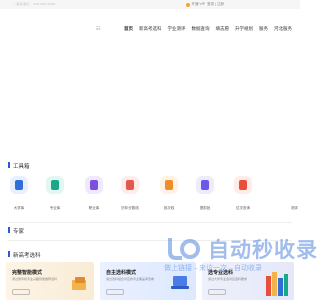  What do you see at coordinates (223, 29) in the screenshot?
I see `nav-item-volunteer: 填志愿` at bounding box center [223, 29].